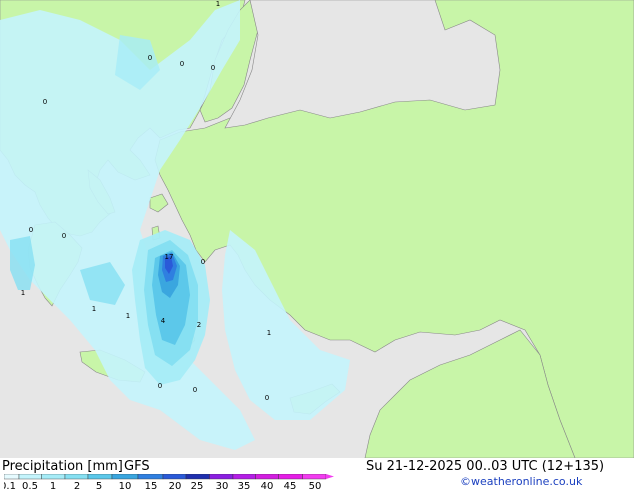 The image size is (634, 490). I want to click on legend-tick-label: 25, so click(197, 485).